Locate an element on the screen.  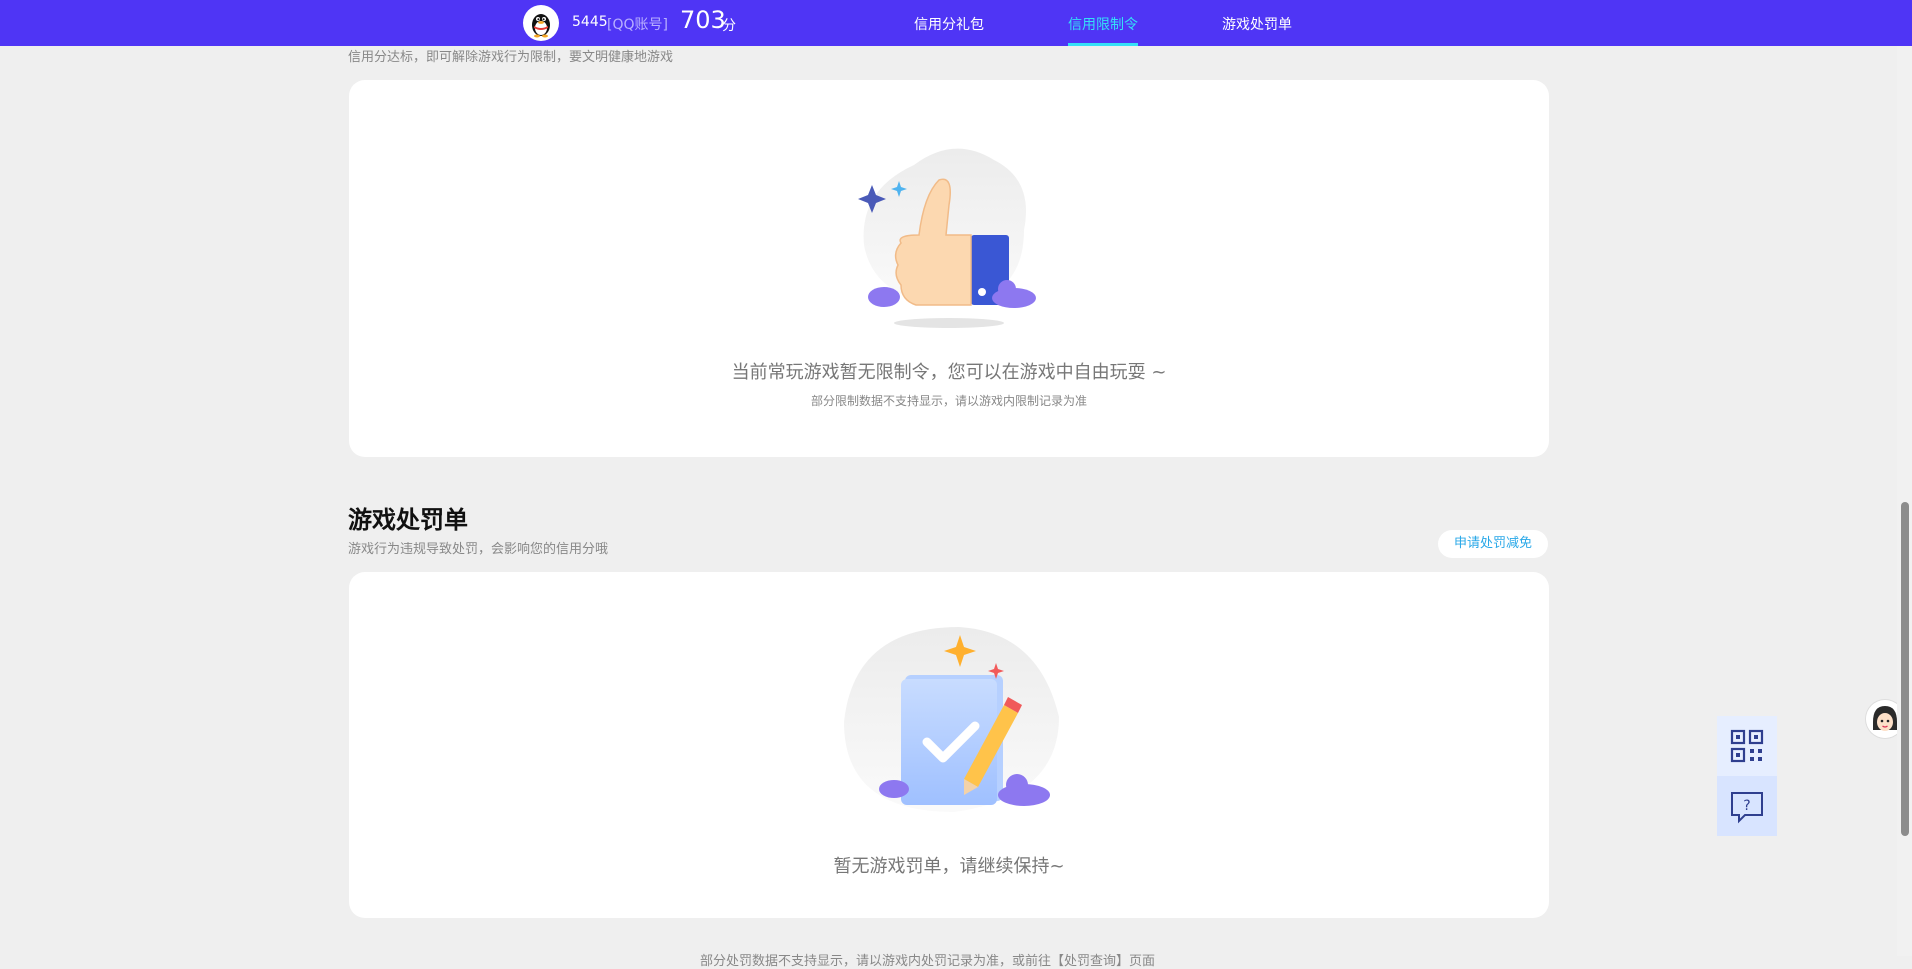
clipboard-check-illustration-icon is located at coordinates (951, 719).